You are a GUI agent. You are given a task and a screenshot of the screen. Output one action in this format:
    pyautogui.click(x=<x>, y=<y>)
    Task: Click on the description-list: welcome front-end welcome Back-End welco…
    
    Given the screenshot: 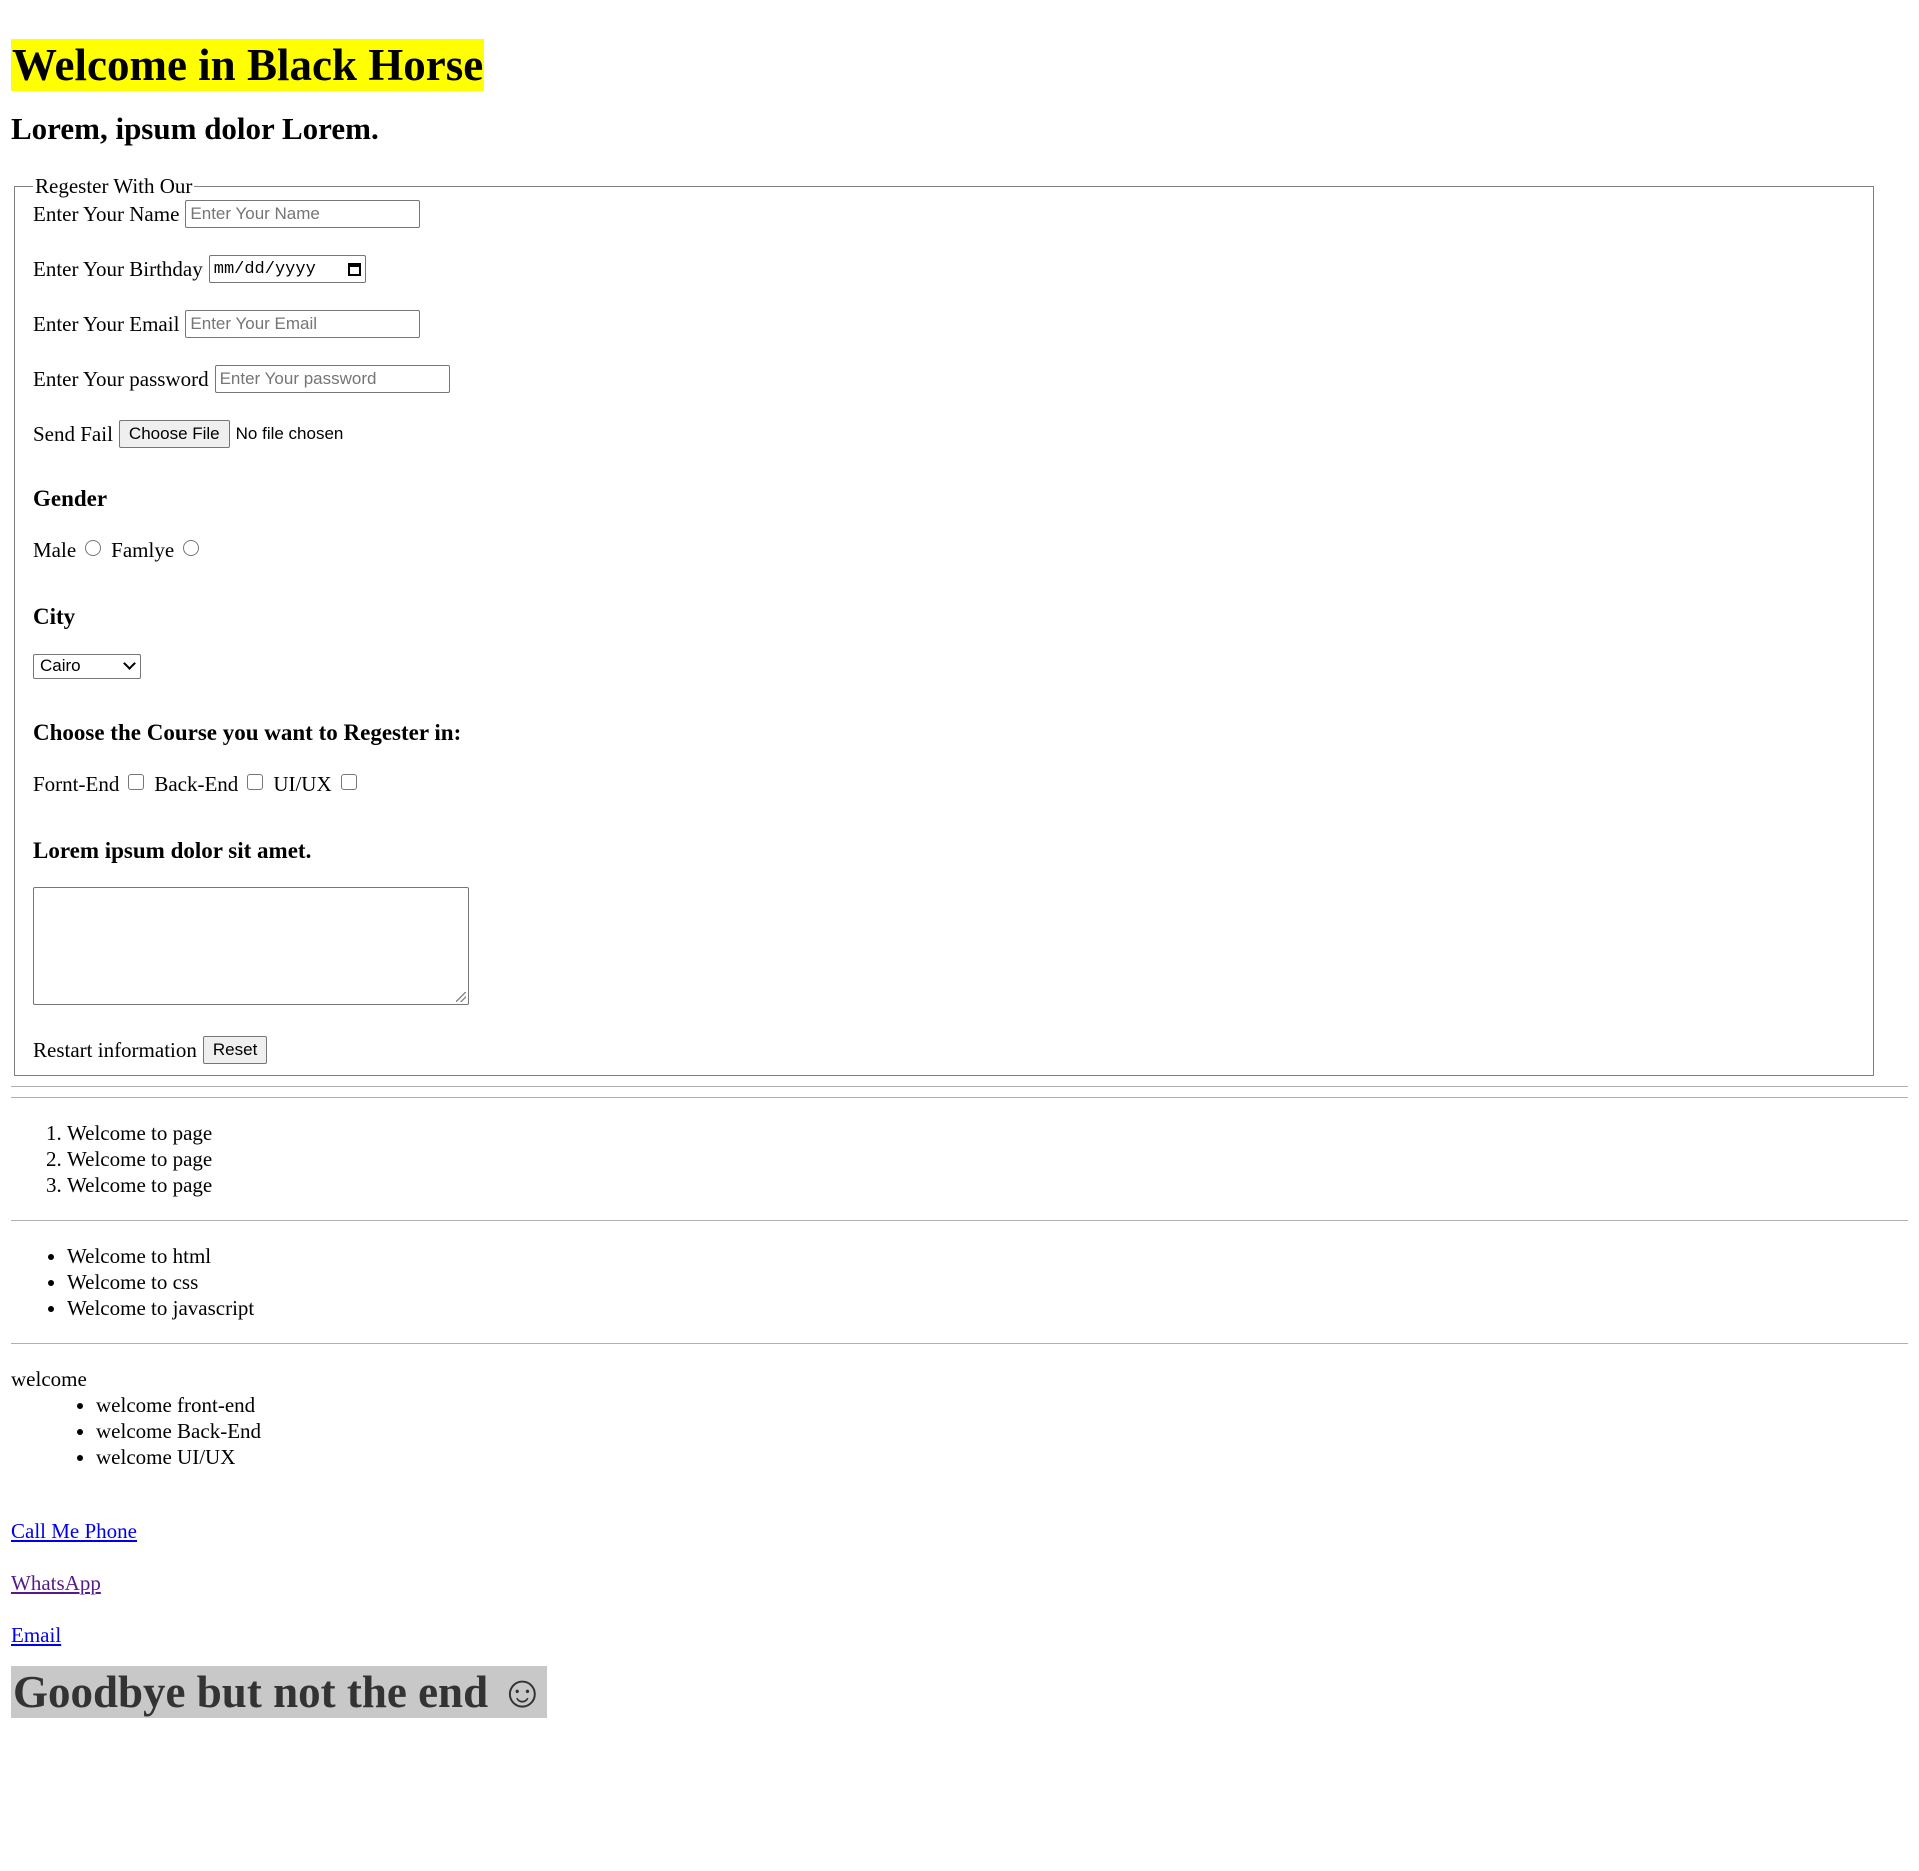 What is the action you would take?
    pyautogui.click(x=959, y=1431)
    